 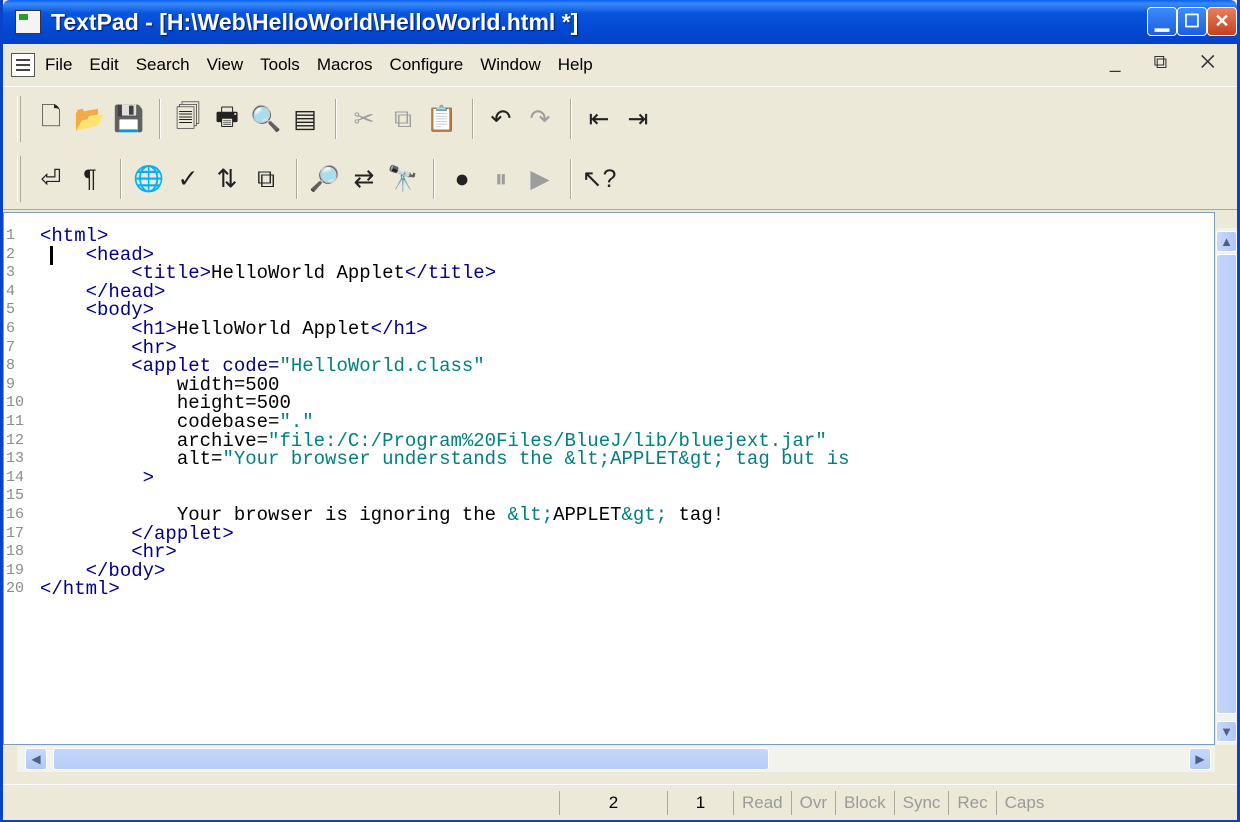 I want to click on menu-macros: Macros, so click(x=345, y=65).